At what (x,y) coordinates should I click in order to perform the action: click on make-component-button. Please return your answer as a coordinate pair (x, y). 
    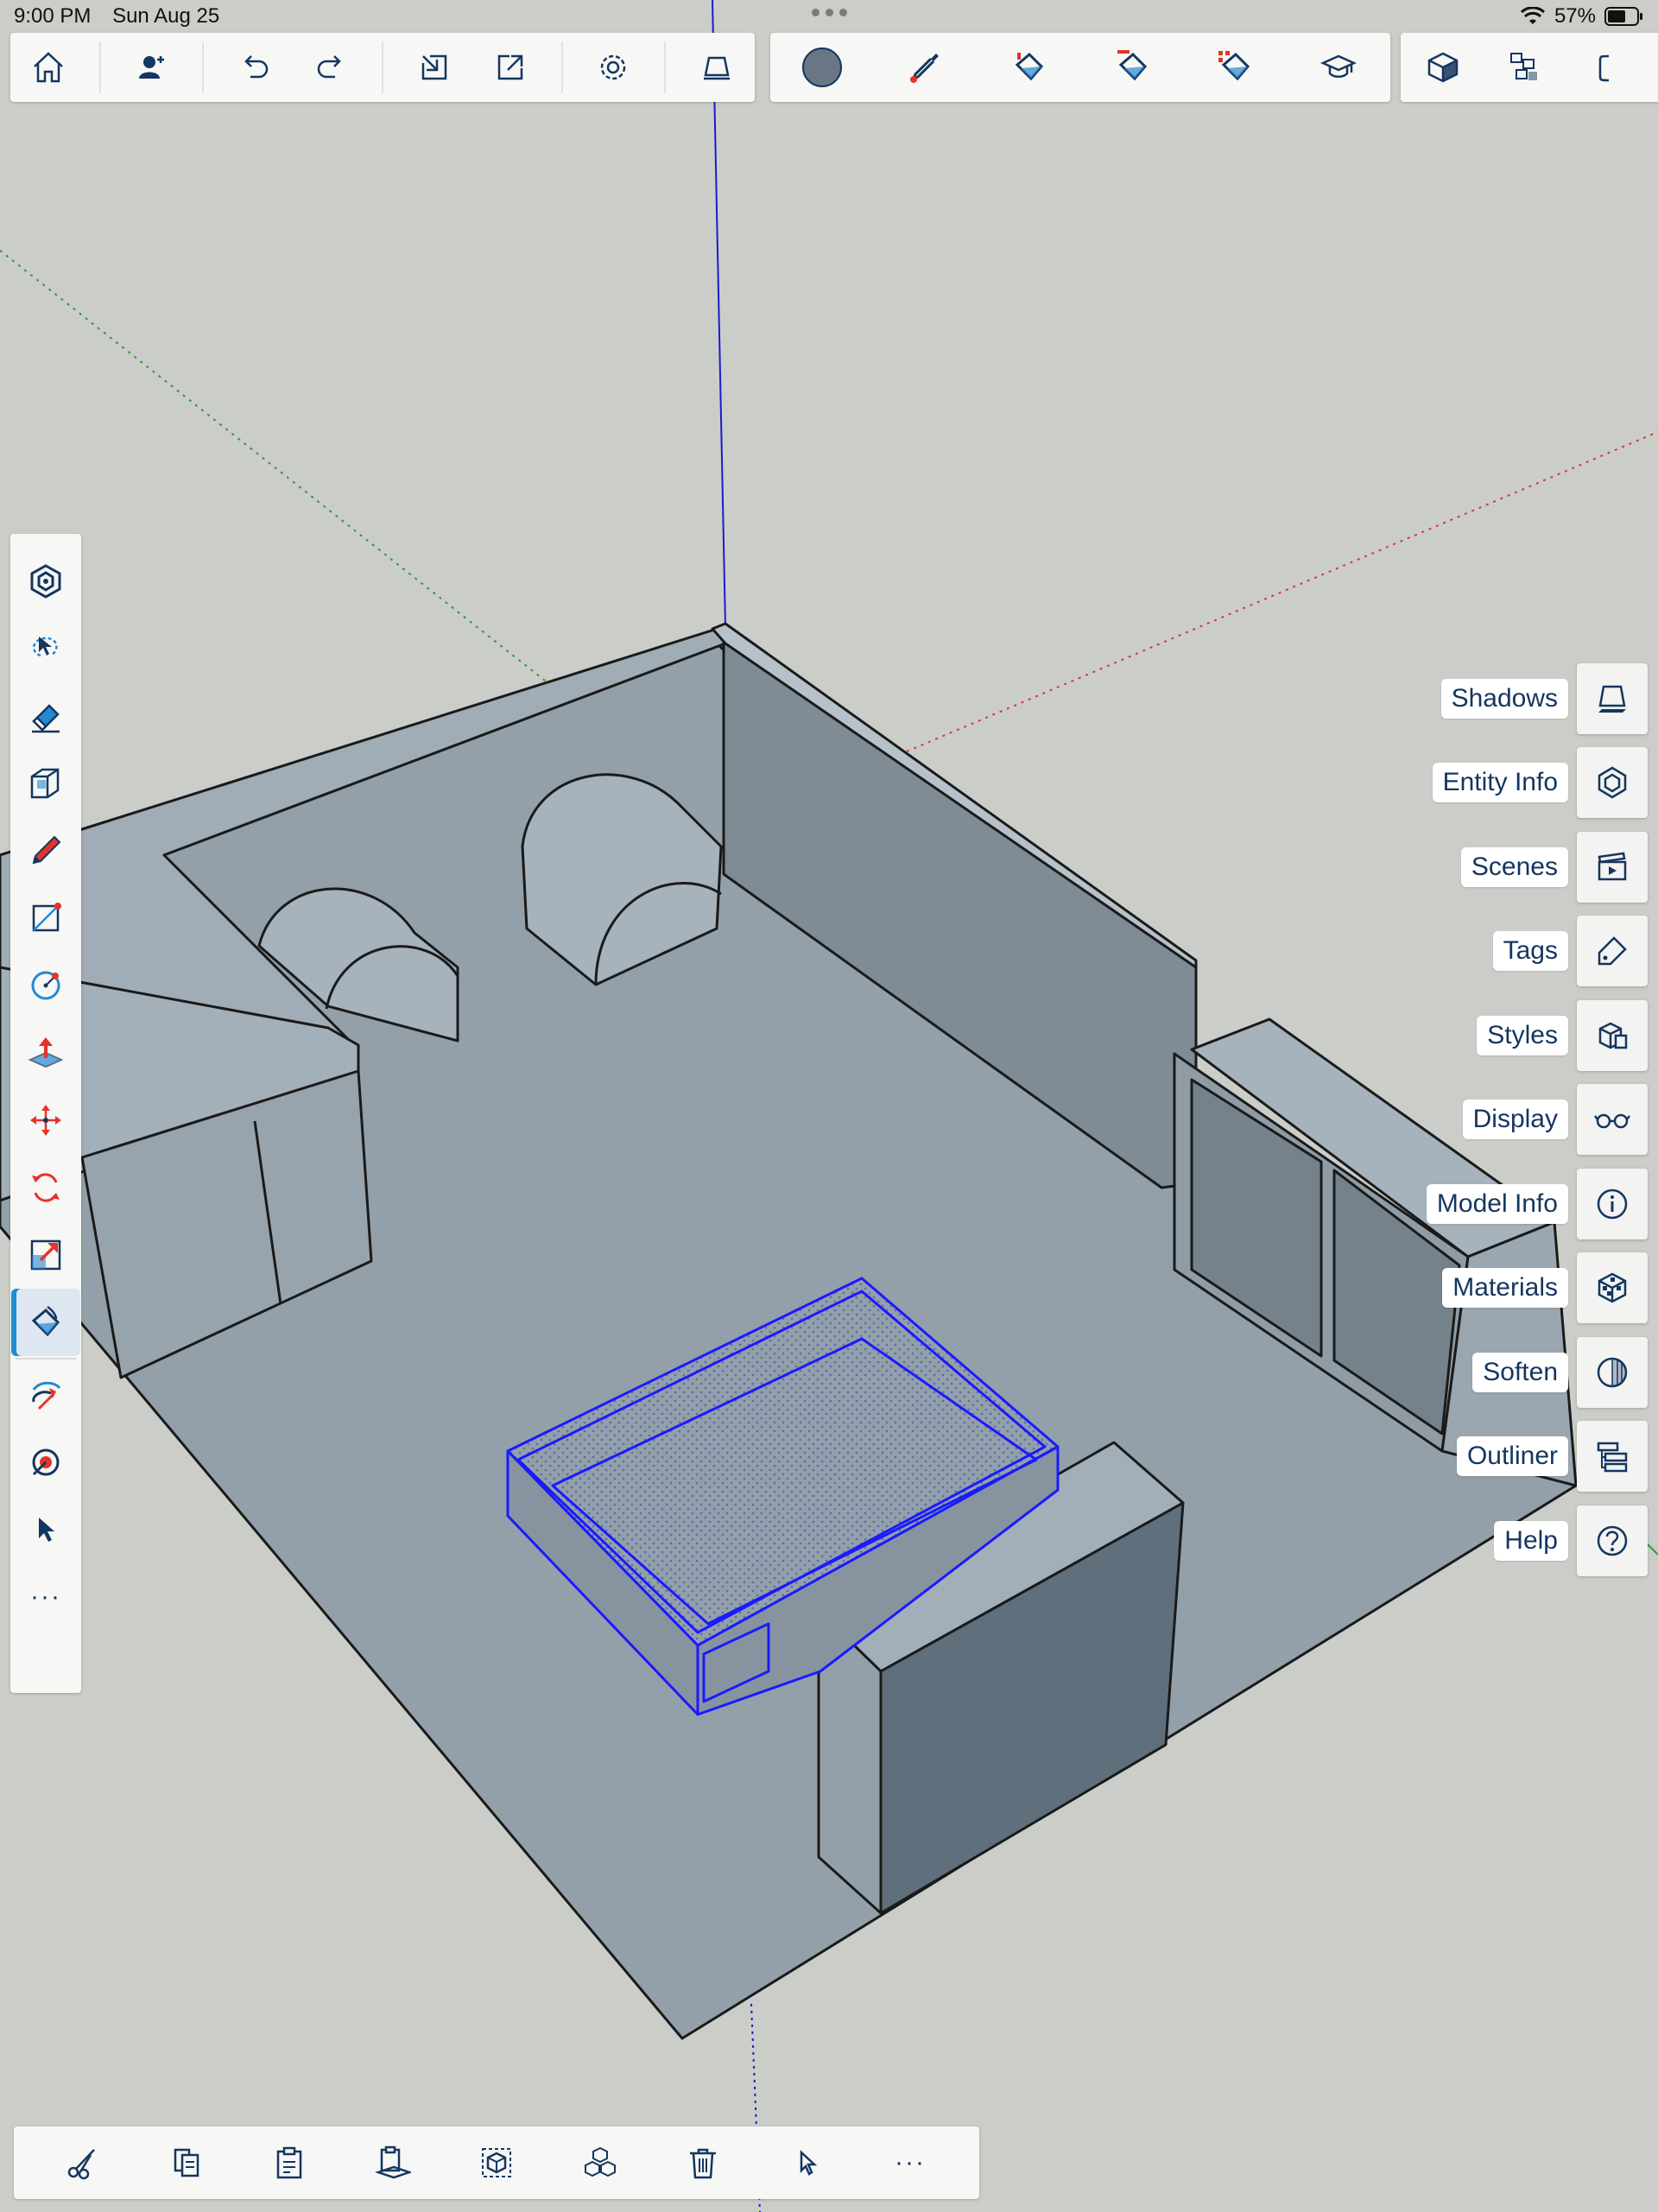
    Looking at the image, I should click on (600, 2163).